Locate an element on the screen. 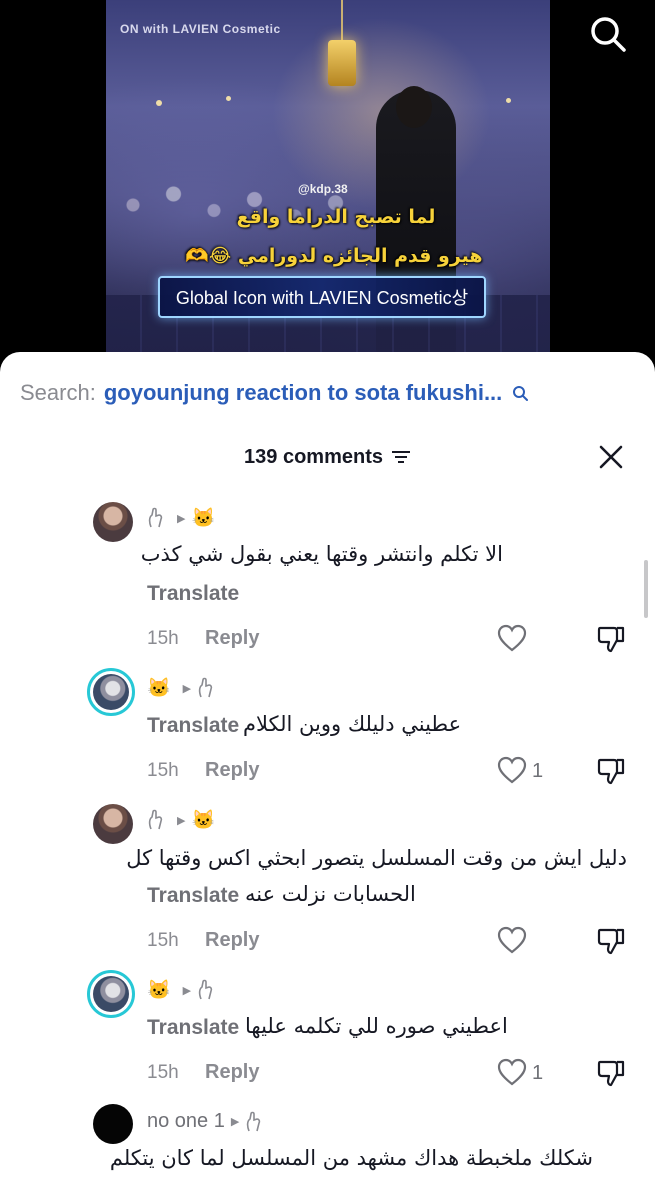  filter-icon is located at coordinates (401, 457).